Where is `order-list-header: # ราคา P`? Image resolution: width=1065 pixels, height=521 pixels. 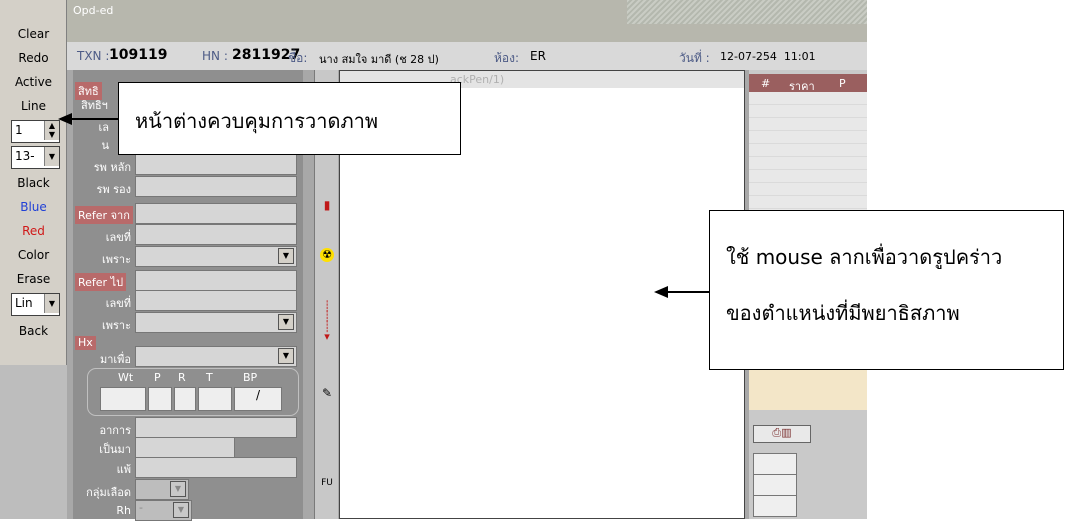
order-list-header: # ราคา P is located at coordinates (808, 83).